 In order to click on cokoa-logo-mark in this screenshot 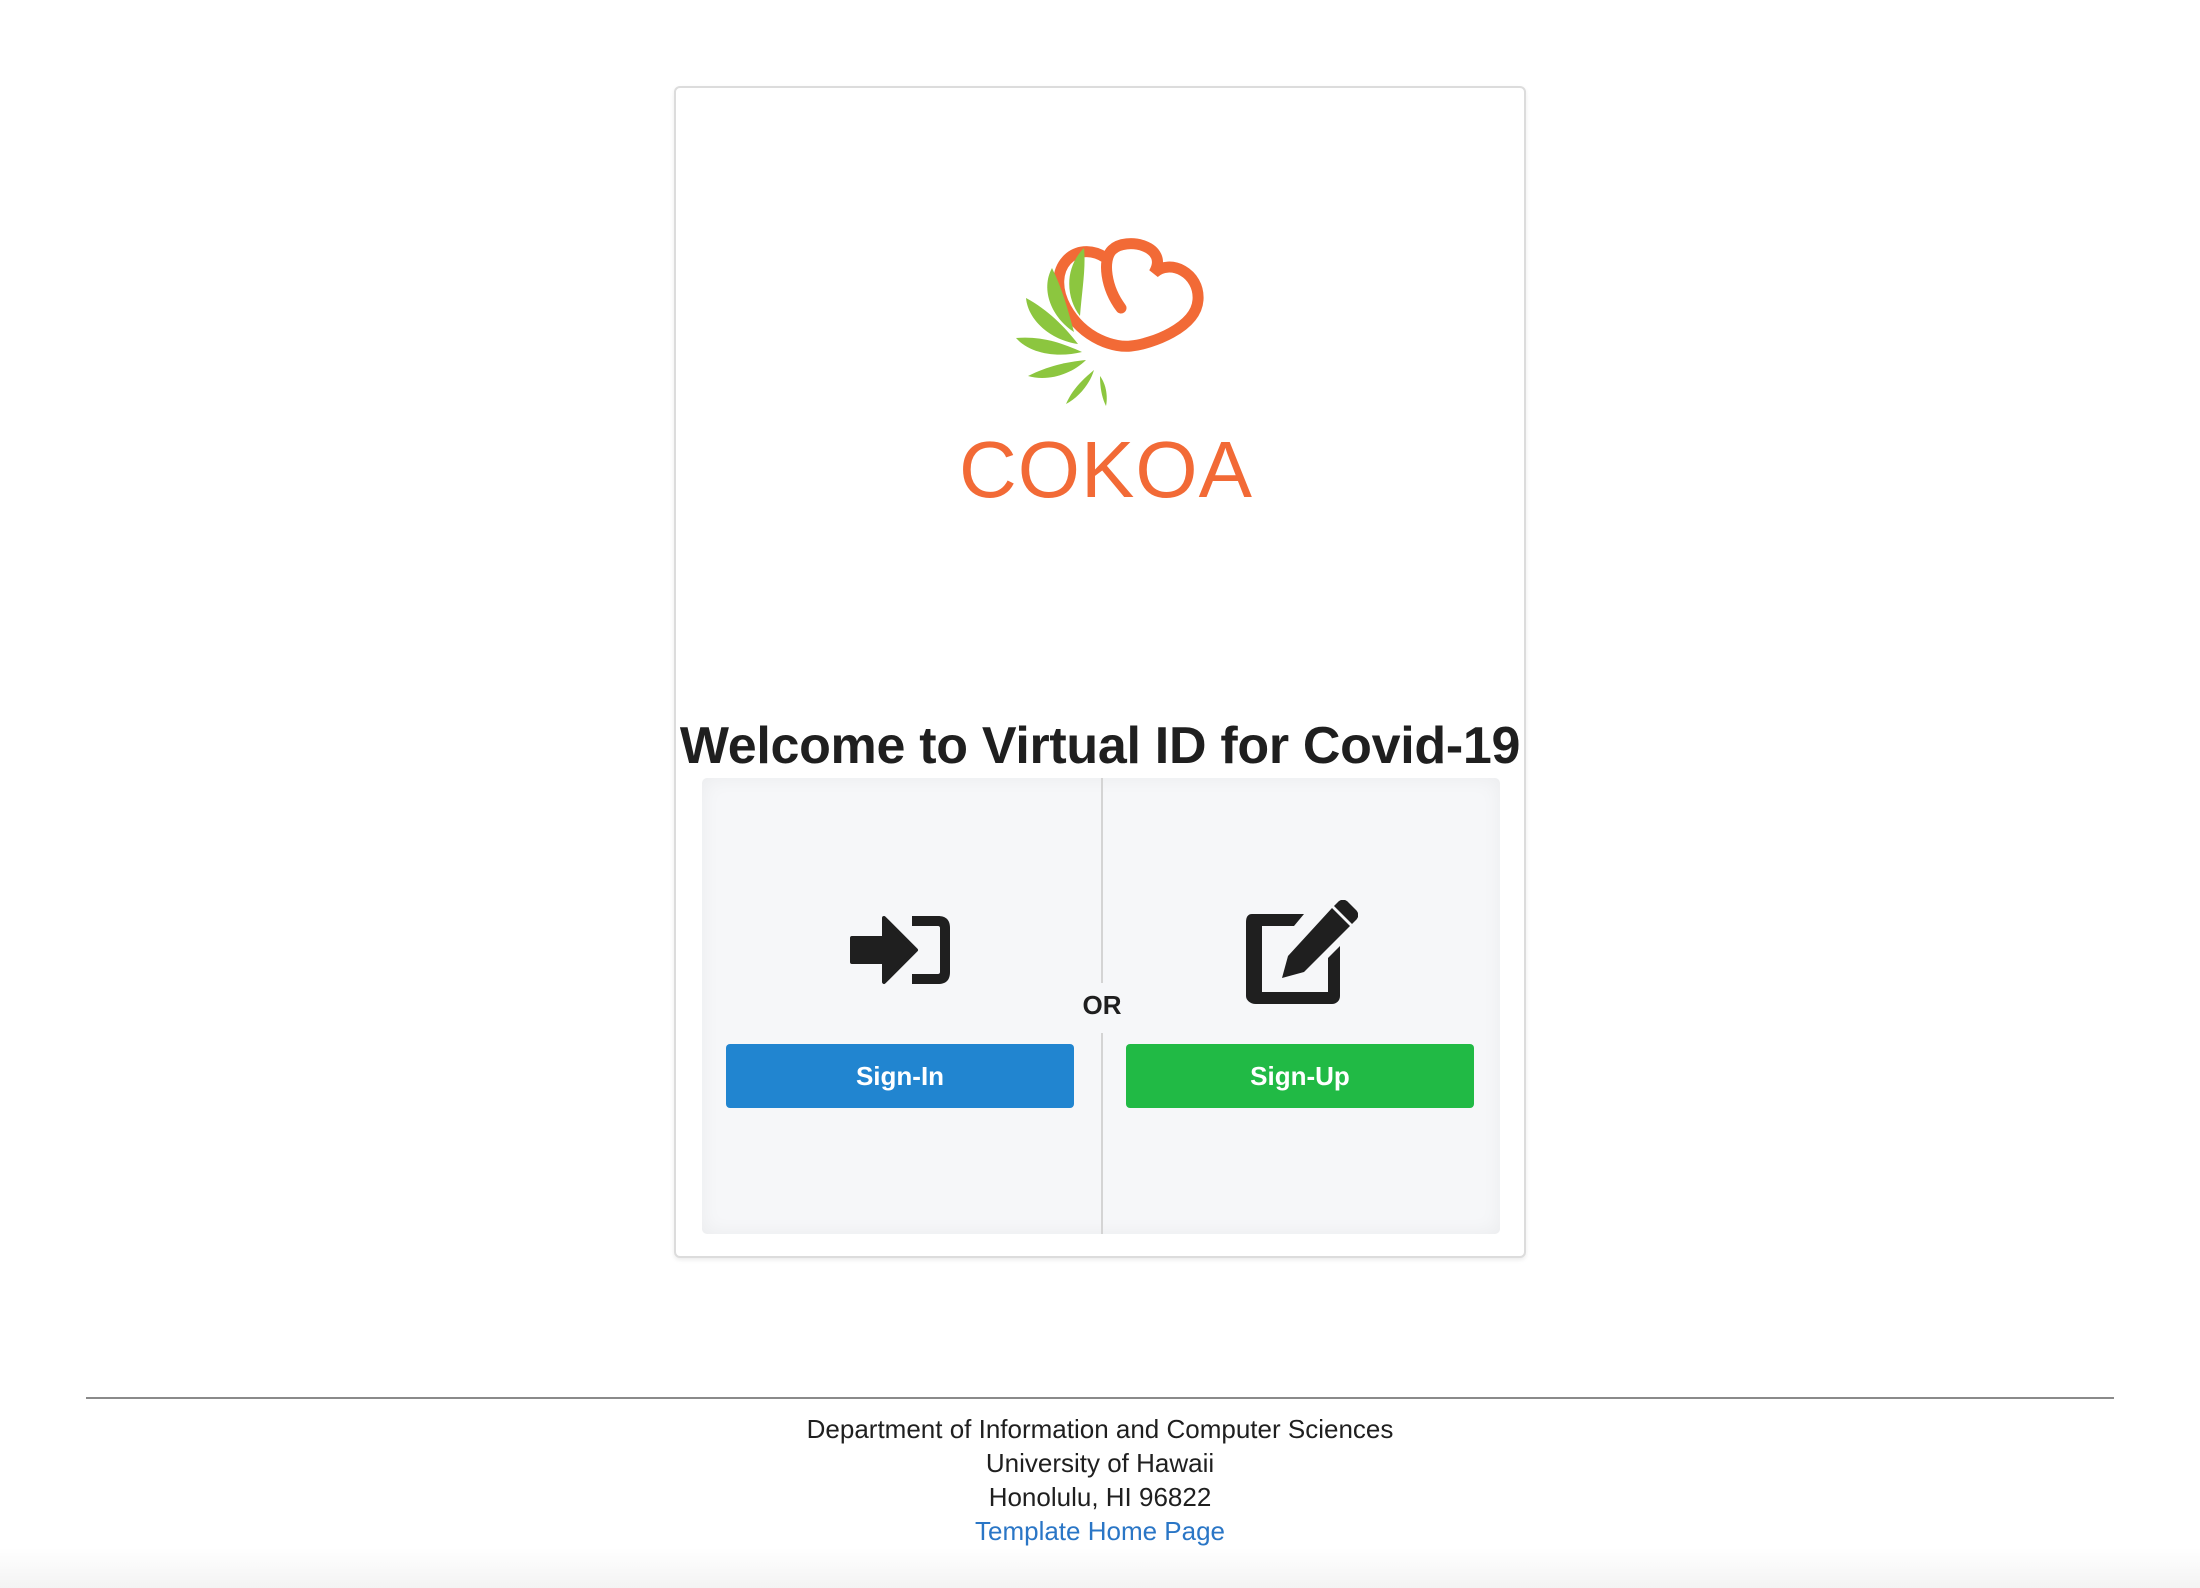, I will do `click(1110, 322)`.